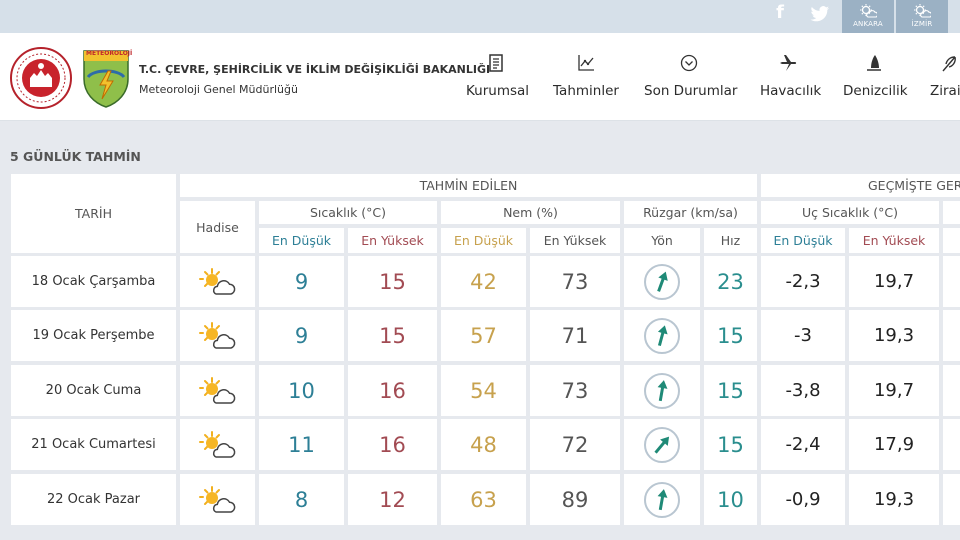  Describe the element at coordinates (483, 390) in the screenshot. I see `humidity-min-cell: 54` at that location.